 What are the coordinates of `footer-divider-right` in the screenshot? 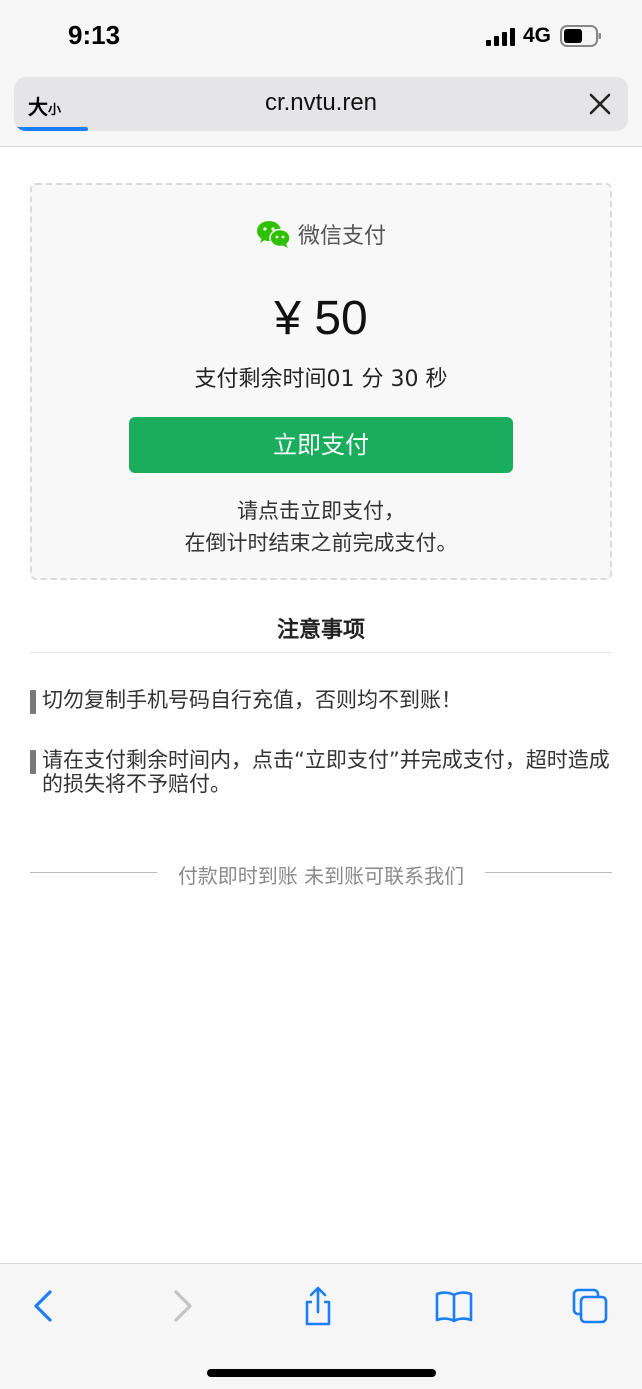 It's located at (548, 872).